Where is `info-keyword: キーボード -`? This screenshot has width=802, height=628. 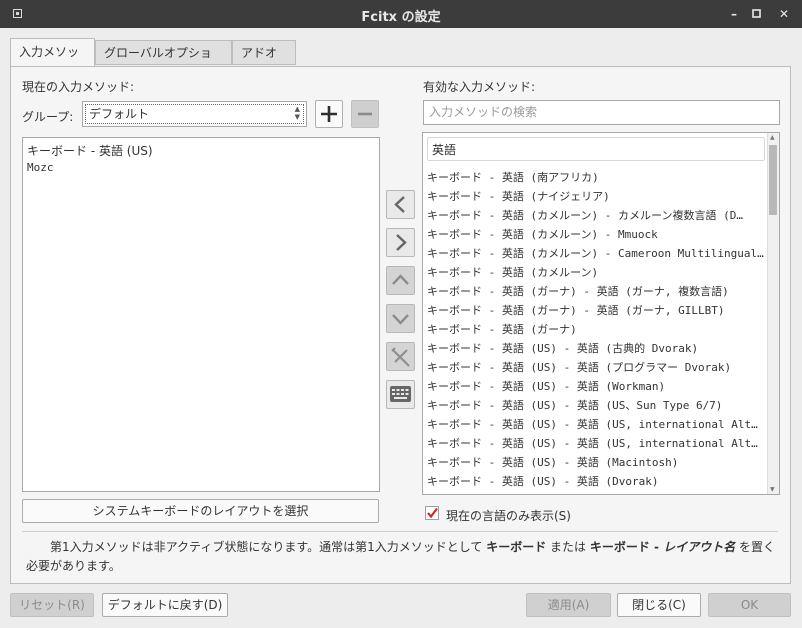
info-keyword: キーボード - is located at coordinates (626, 547).